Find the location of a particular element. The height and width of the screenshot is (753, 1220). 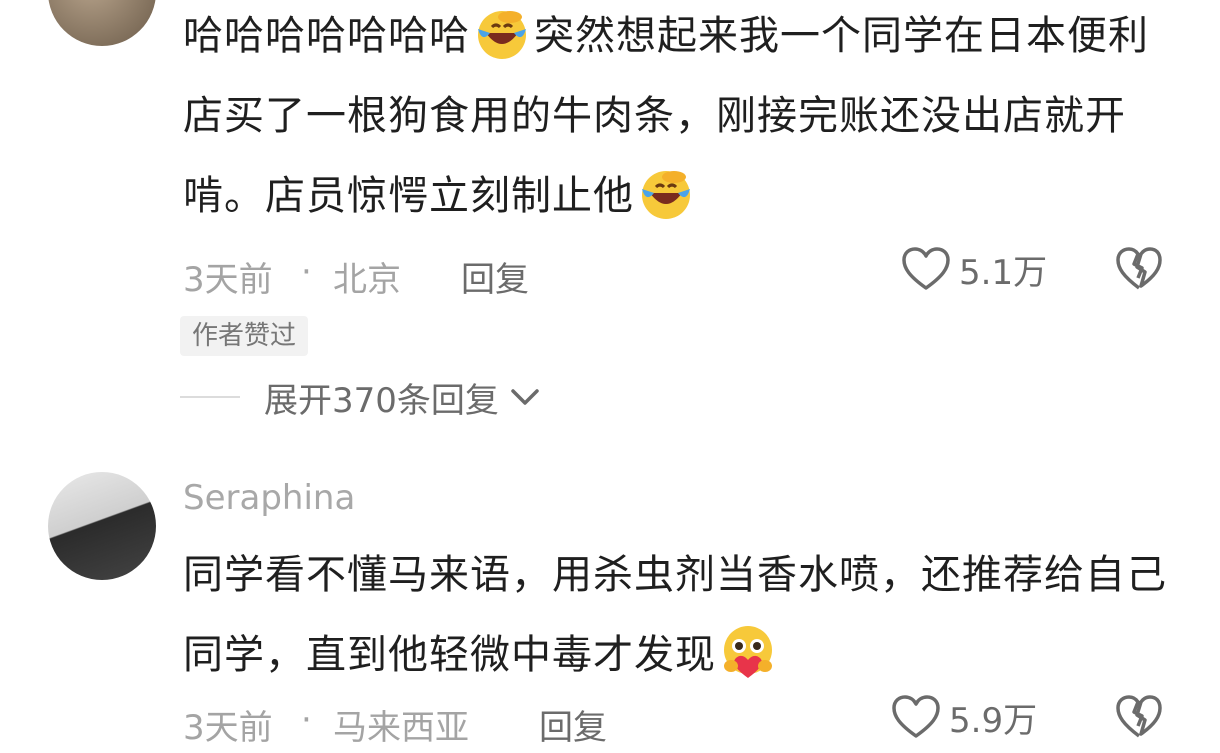

expand-replies-button: 展开370条回复 is located at coordinates (360, 397).